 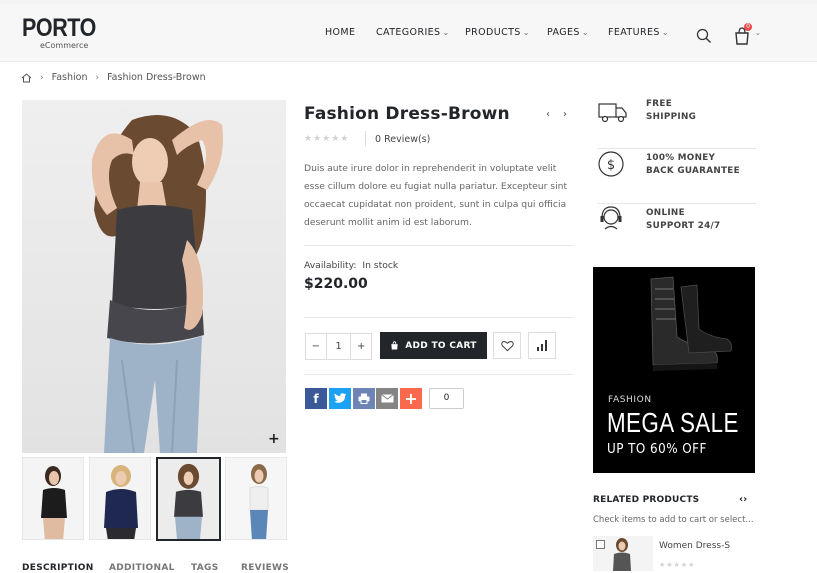 What do you see at coordinates (336, 284) in the screenshot?
I see `product-price: $220.00` at bounding box center [336, 284].